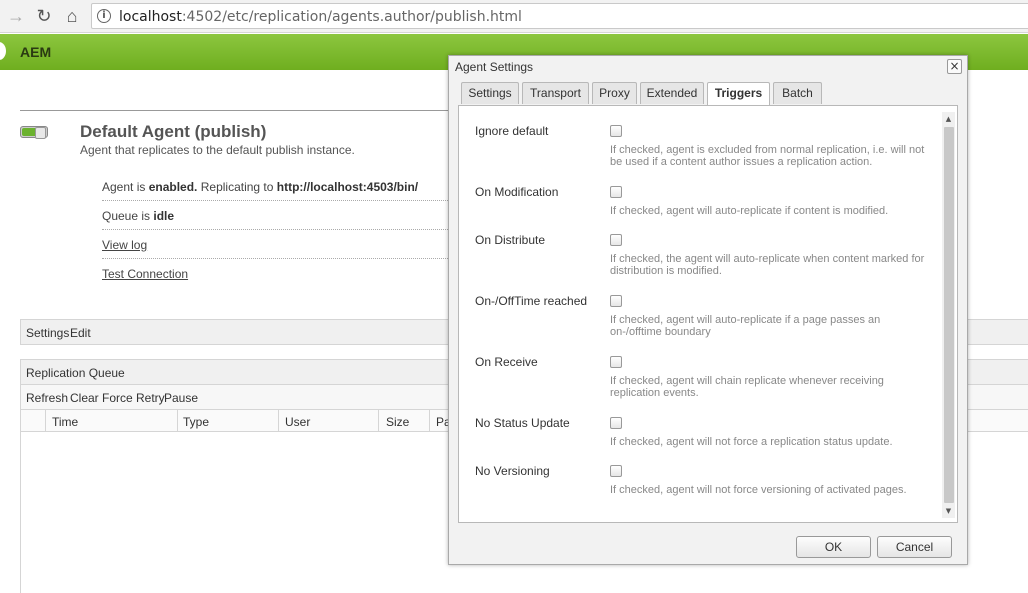 This screenshot has width=1028, height=593. What do you see at coordinates (125, 187) in the screenshot?
I see `status-prefix: Agent is` at bounding box center [125, 187].